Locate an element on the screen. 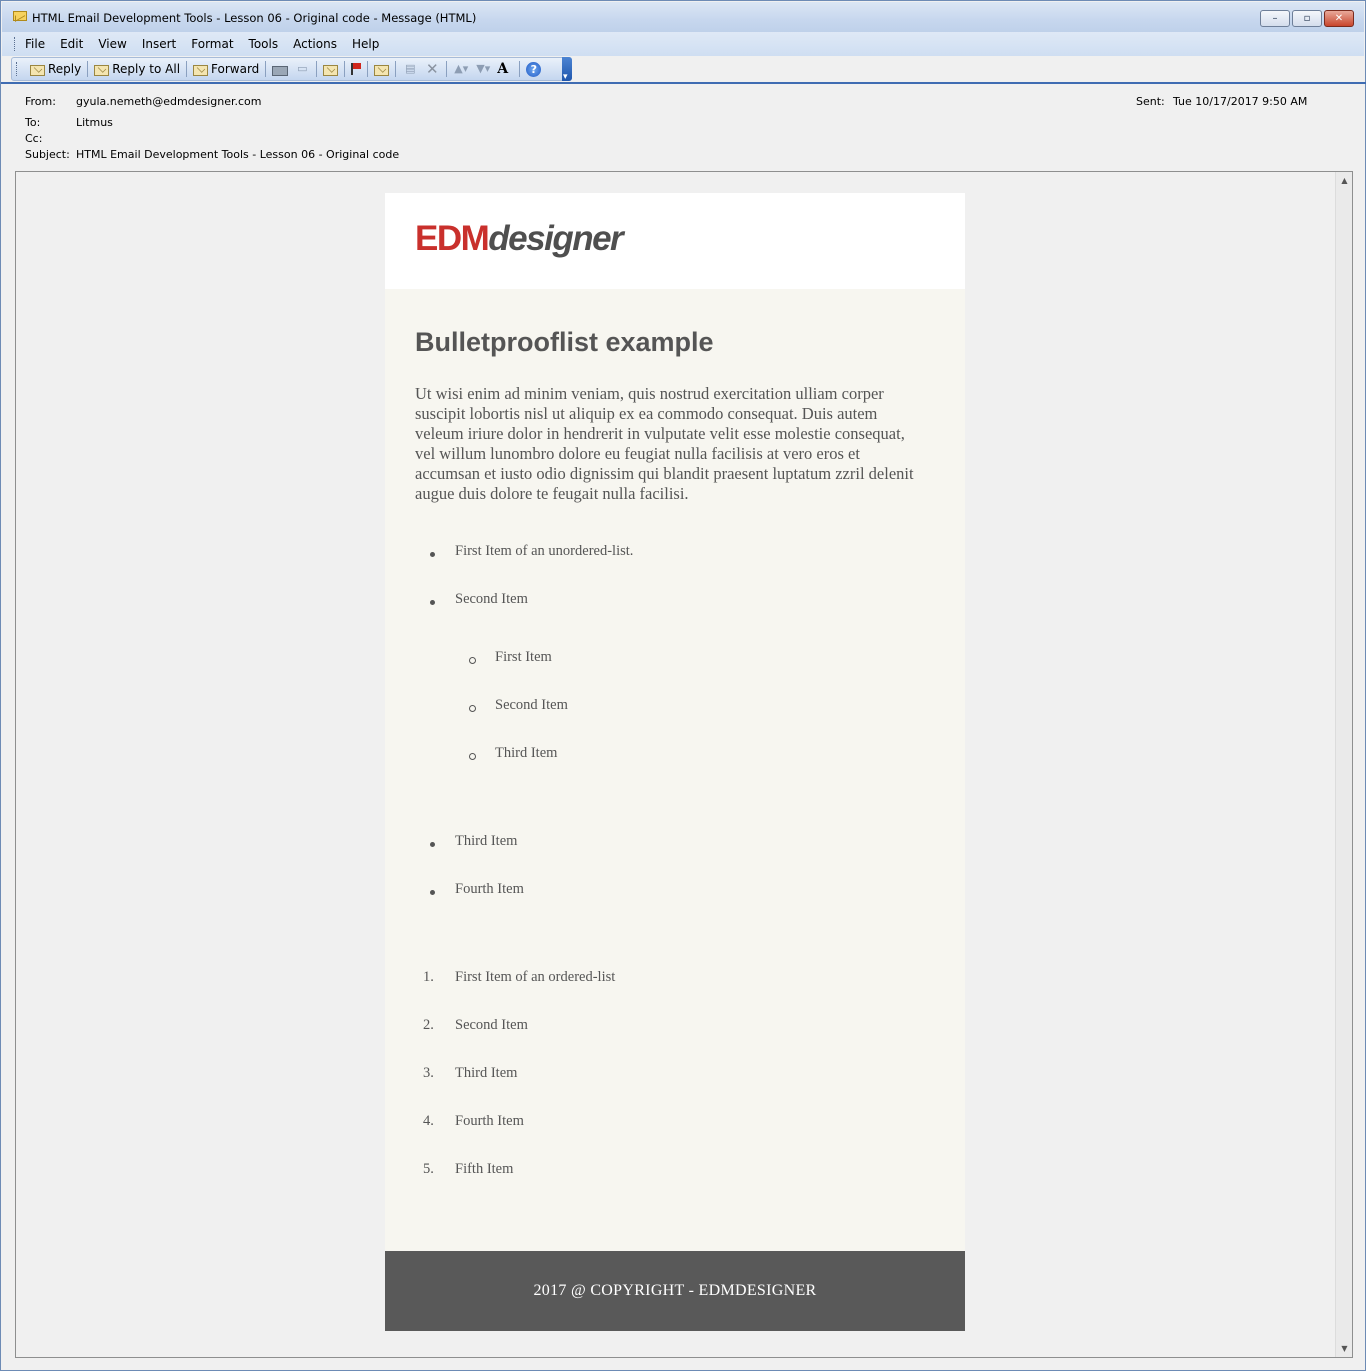 The height and width of the screenshot is (1371, 1366). help-icon: ? is located at coordinates (534, 69).